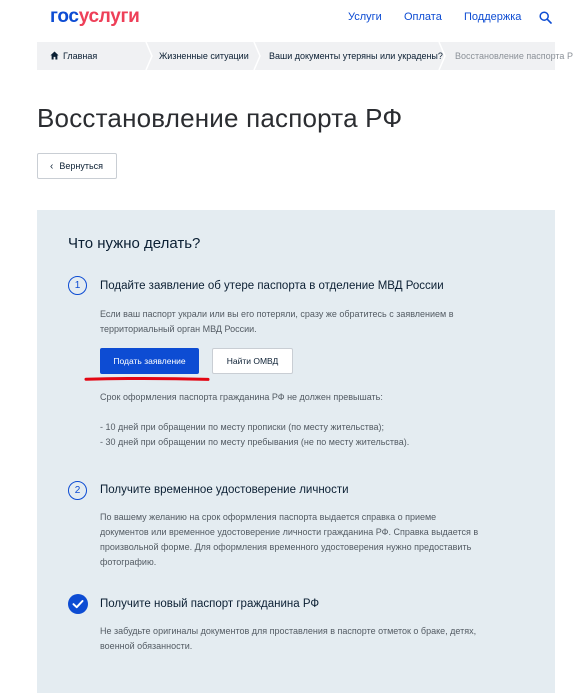 The width and height of the screenshot is (573, 693). I want to click on step-number-badge: 1, so click(77, 285).